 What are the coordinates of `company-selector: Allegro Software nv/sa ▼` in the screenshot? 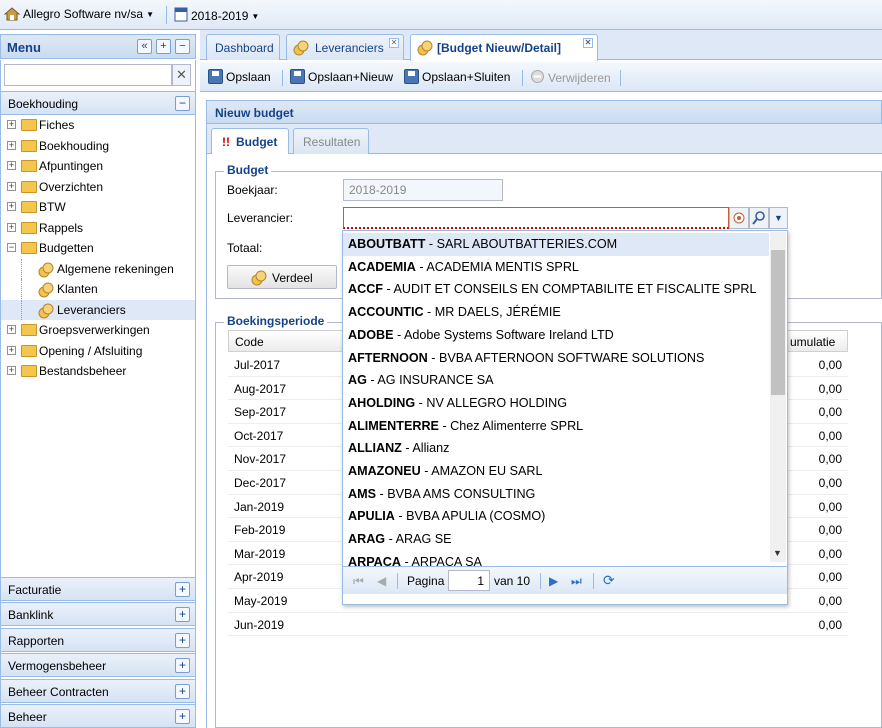 It's located at (78, 14).